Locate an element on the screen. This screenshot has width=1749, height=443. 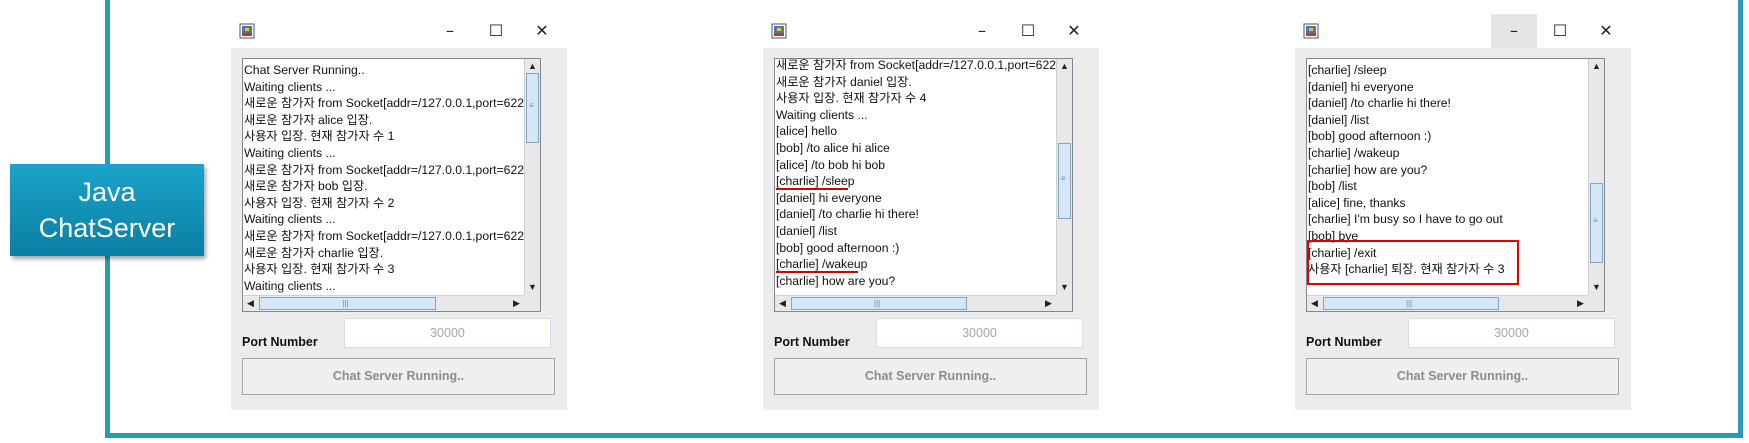
log-line: 새로운 참가자 charlie 입장. is located at coordinates (314, 252).